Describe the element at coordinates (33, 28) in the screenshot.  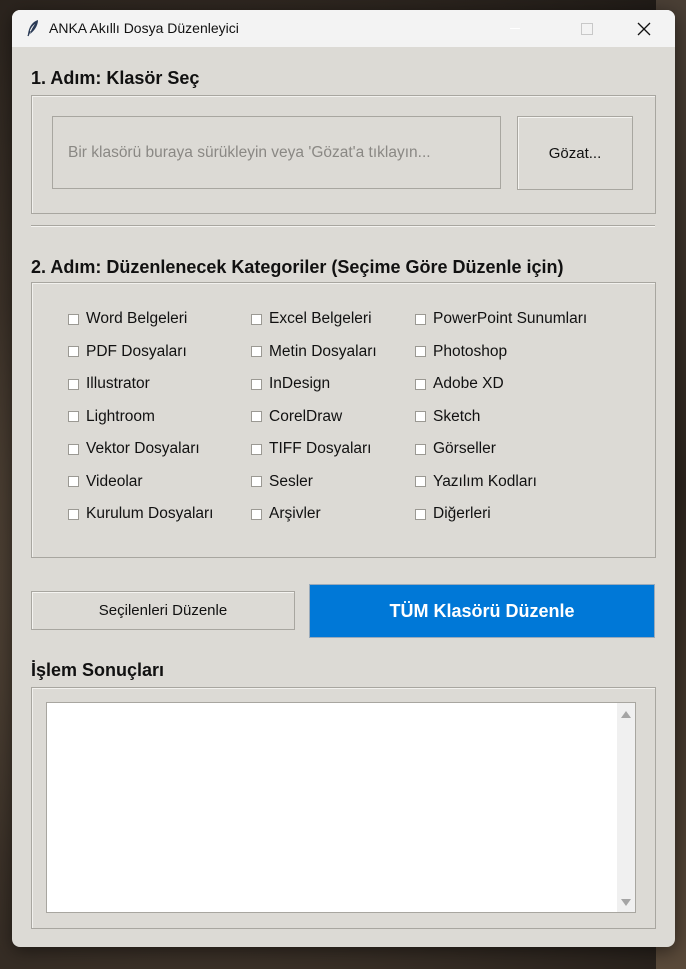
I see `feather-icon` at that location.